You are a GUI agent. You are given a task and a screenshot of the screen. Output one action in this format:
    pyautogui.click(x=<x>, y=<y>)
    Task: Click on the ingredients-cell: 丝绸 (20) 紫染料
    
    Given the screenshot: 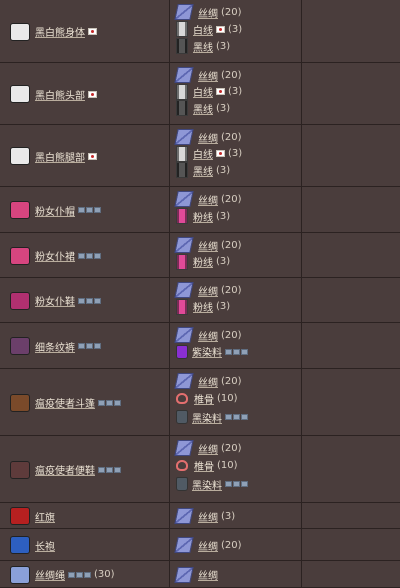 What is the action you would take?
    pyautogui.click(x=236, y=345)
    